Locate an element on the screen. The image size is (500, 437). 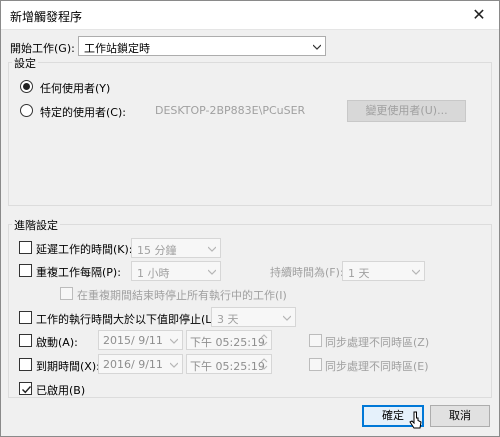
expire-time-spinner: 下午 05:25:19 is located at coordinates (229, 364).